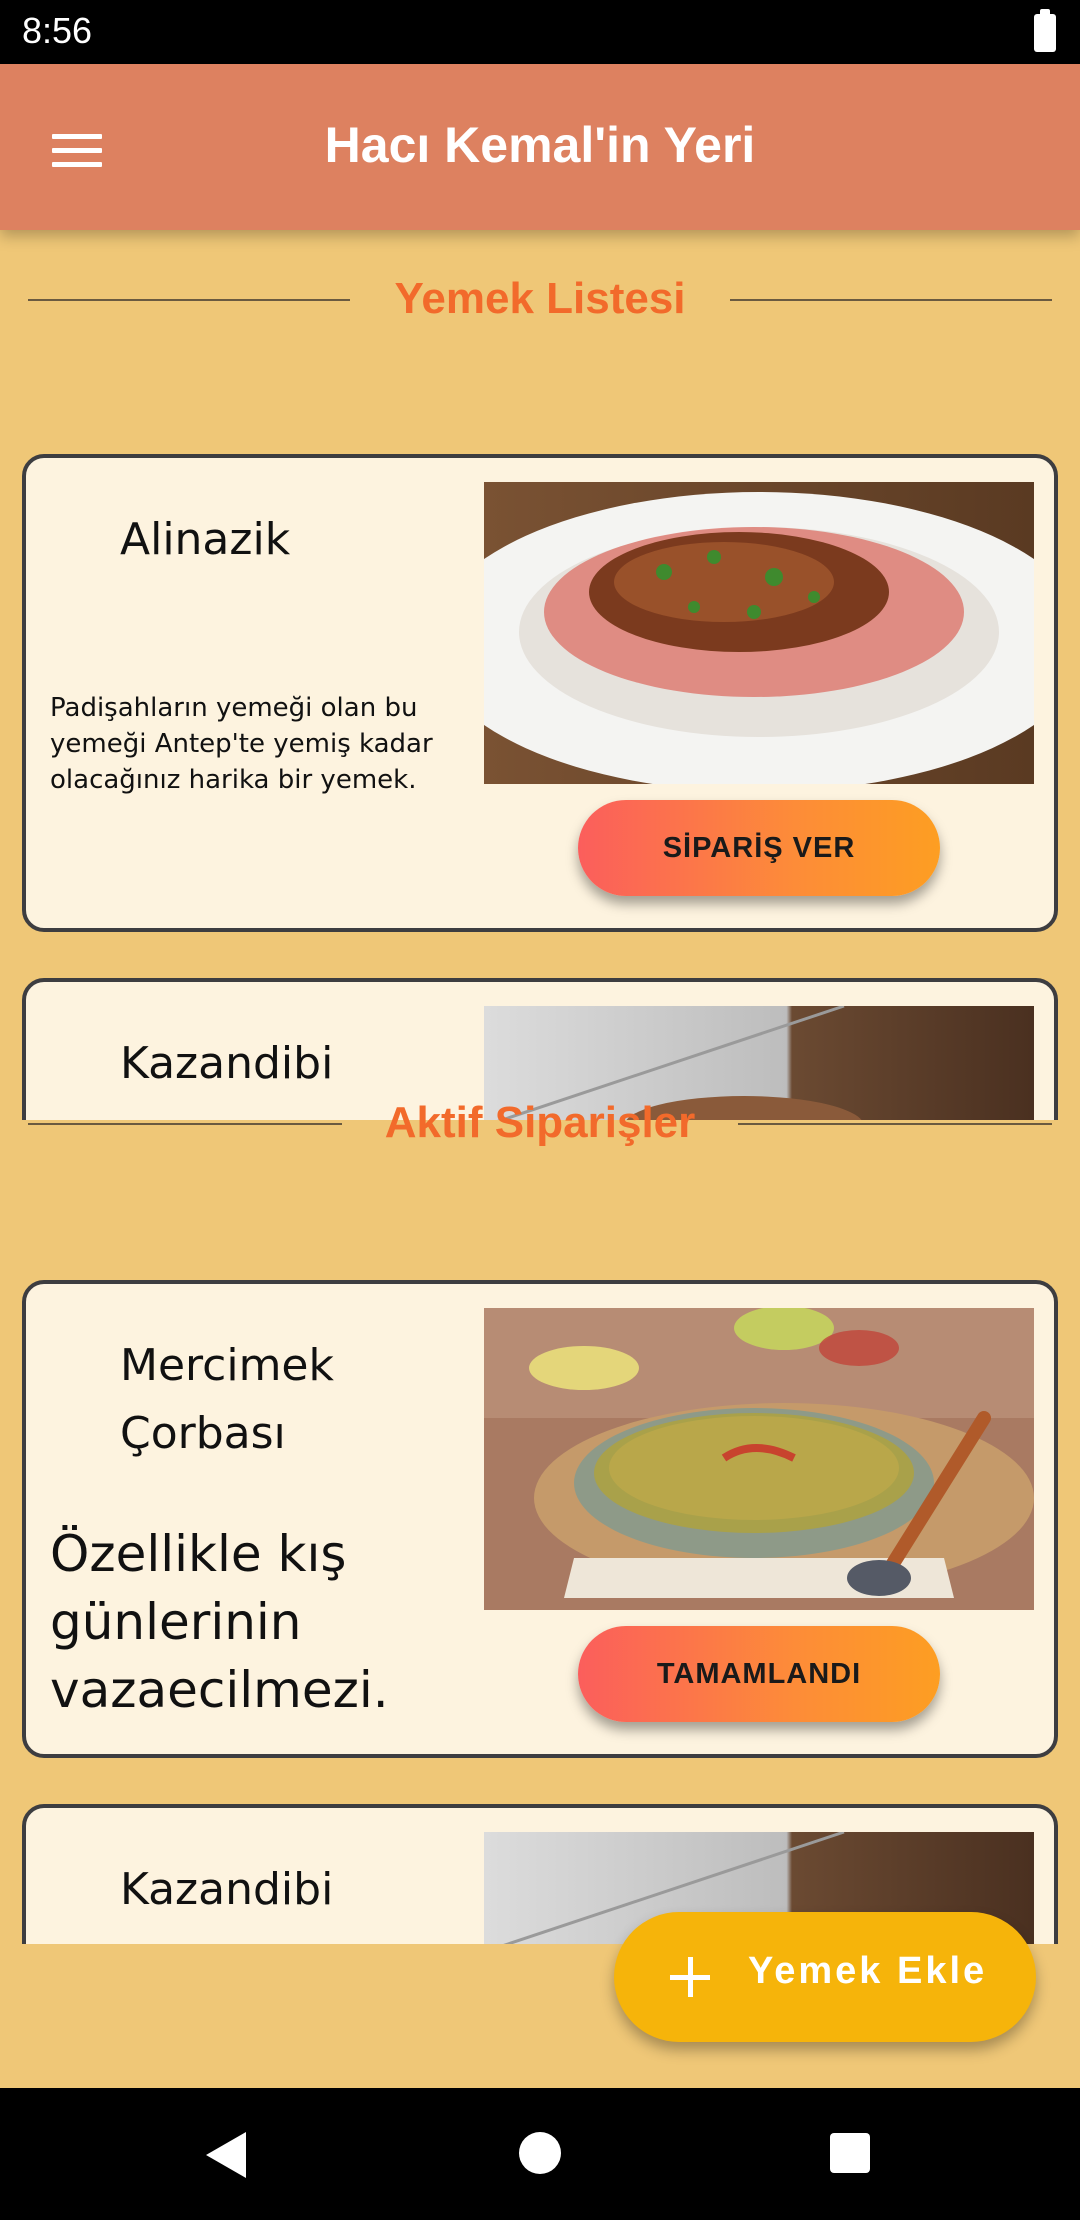 This screenshot has height=2220, width=1080. I want to click on orders-section-header: Aktif Siparişler, so click(540, 1124).